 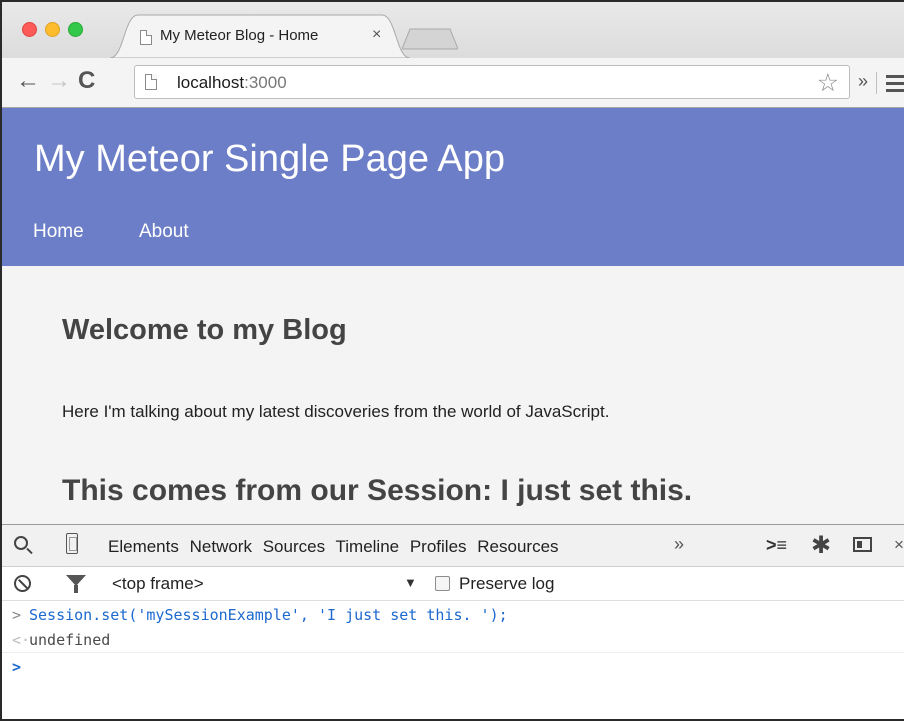 What do you see at coordinates (29, 29) in the screenshot?
I see `close-window-button` at bounding box center [29, 29].